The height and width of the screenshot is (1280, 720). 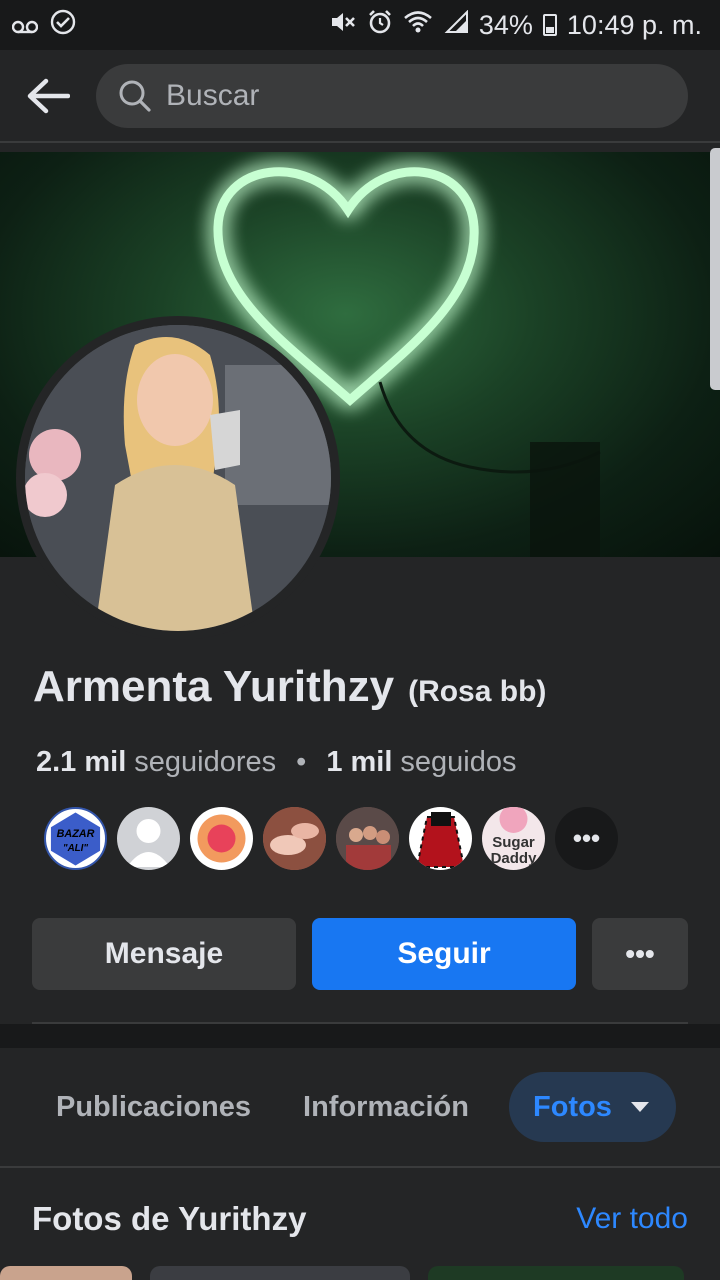 What do you see at coordinates (343, 25) in the screenshot?
I see `mute-icon` at bounding box center [343, 25].